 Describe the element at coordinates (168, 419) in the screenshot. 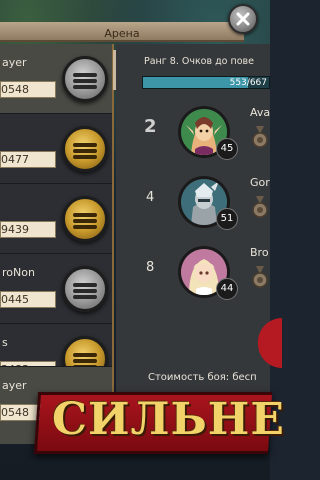

I see `promo-banner-text: СИЛЬНЕ` at that location.